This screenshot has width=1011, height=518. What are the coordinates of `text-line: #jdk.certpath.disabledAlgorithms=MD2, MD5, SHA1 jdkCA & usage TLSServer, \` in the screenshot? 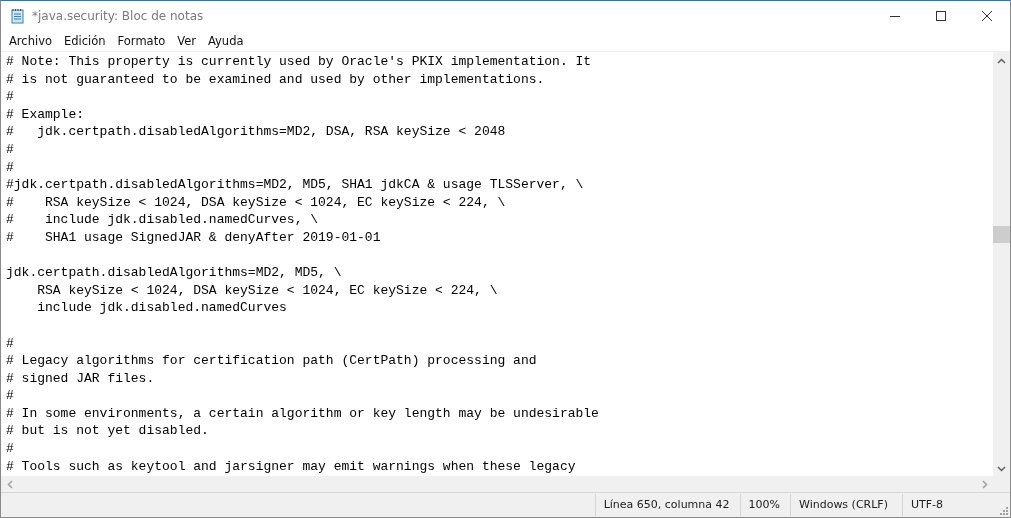 It's located at (295, 185).